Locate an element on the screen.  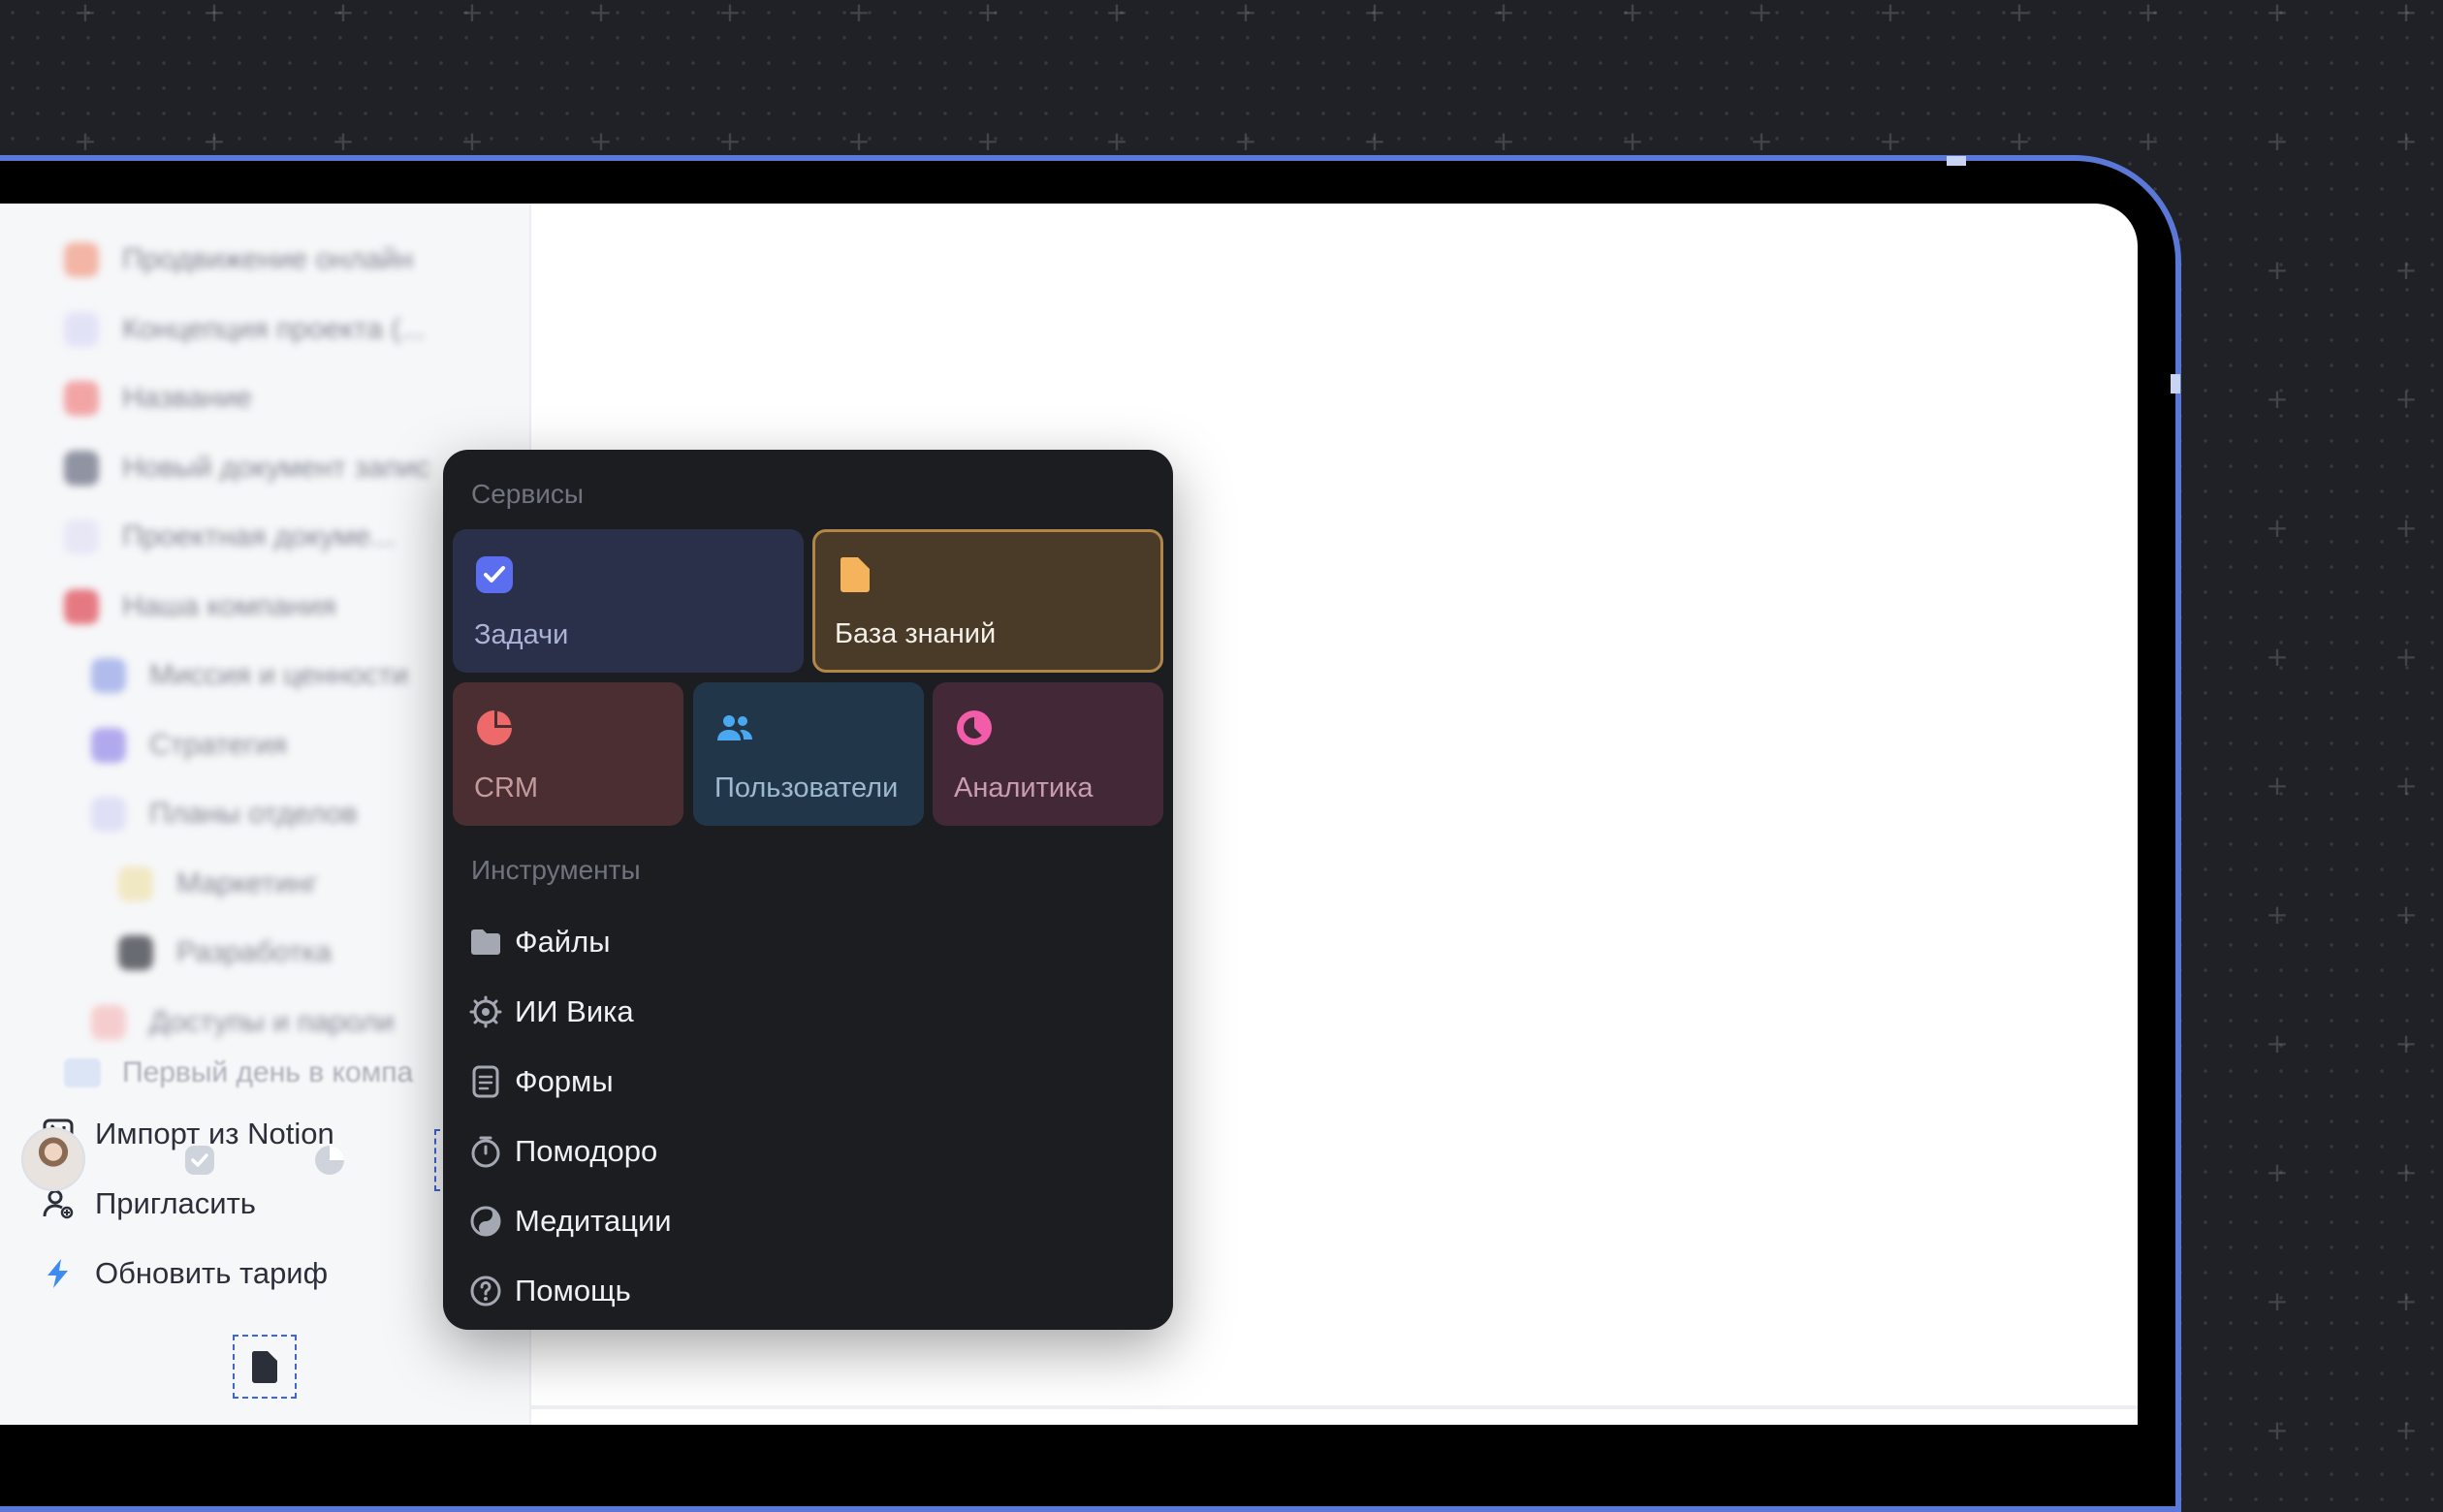
checkbox-icon is located at coordinates (494, 574).